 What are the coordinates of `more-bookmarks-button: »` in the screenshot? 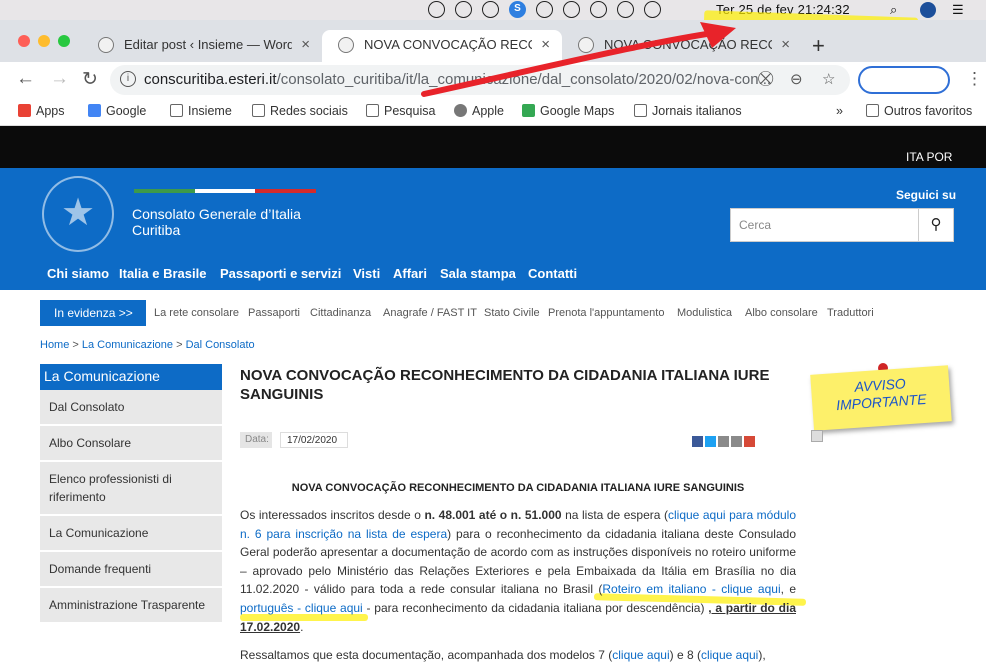 It's located at (839, 111).